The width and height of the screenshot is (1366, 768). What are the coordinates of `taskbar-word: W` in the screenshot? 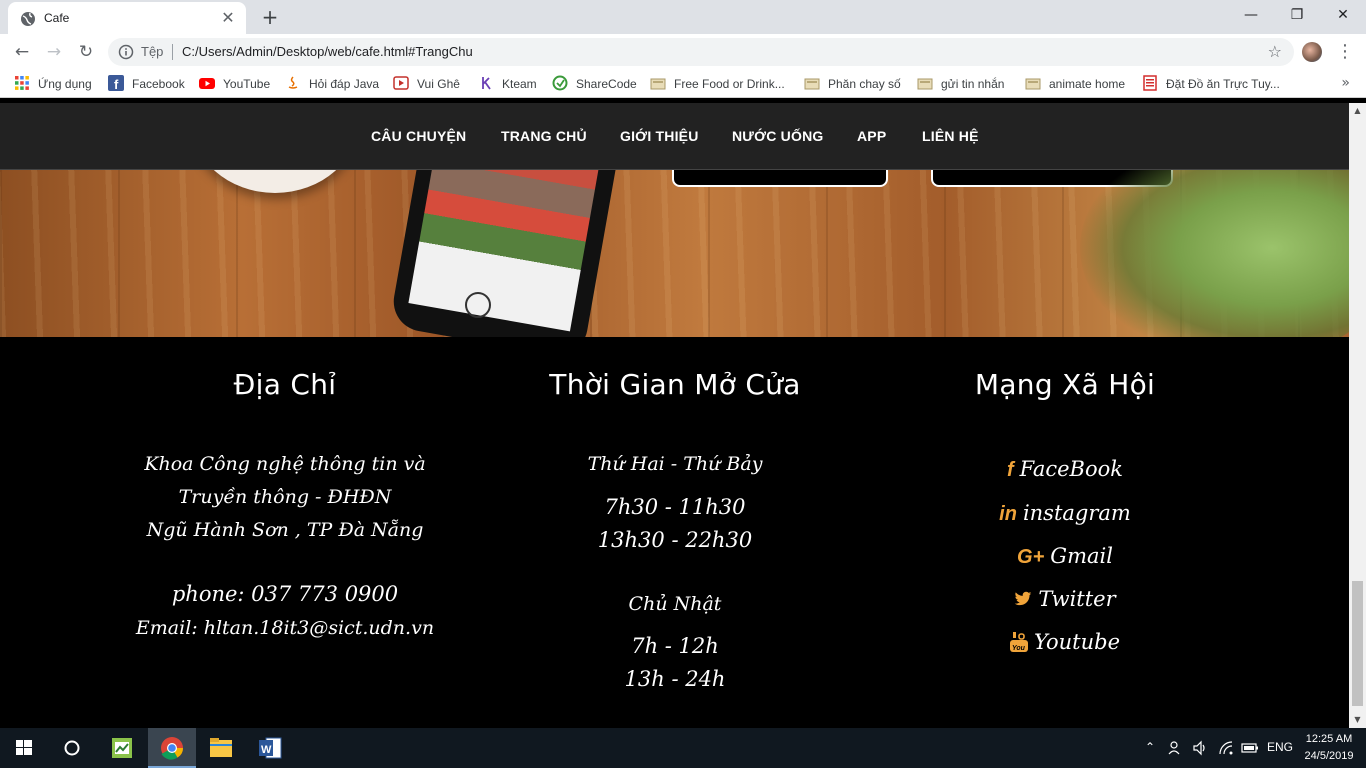 It's located at (270, 748).